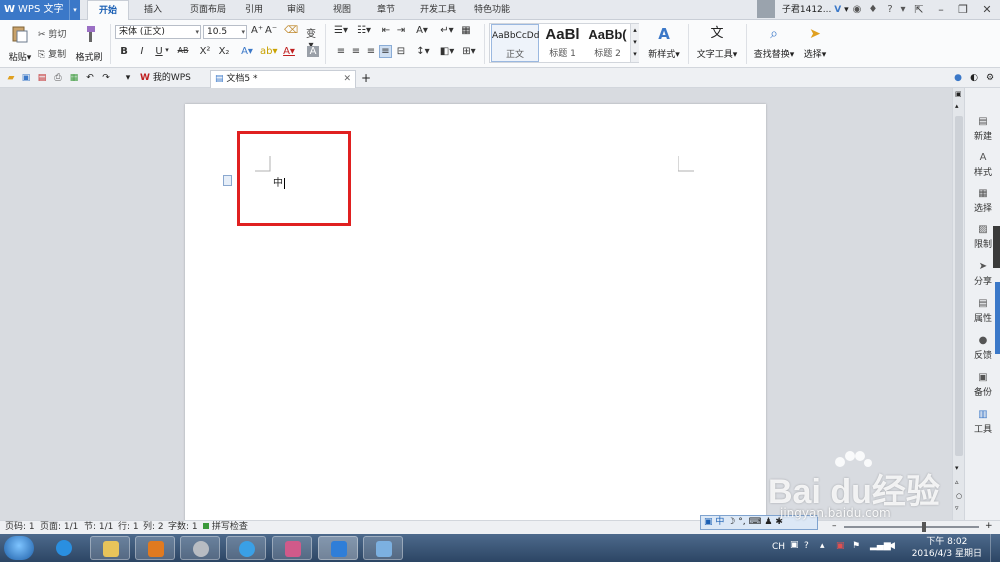 The image size is (1000, 562). Describe the element at coordinates (815, 42) in the screenshot. I see `select-button: ➤ 选择▾` at that location.